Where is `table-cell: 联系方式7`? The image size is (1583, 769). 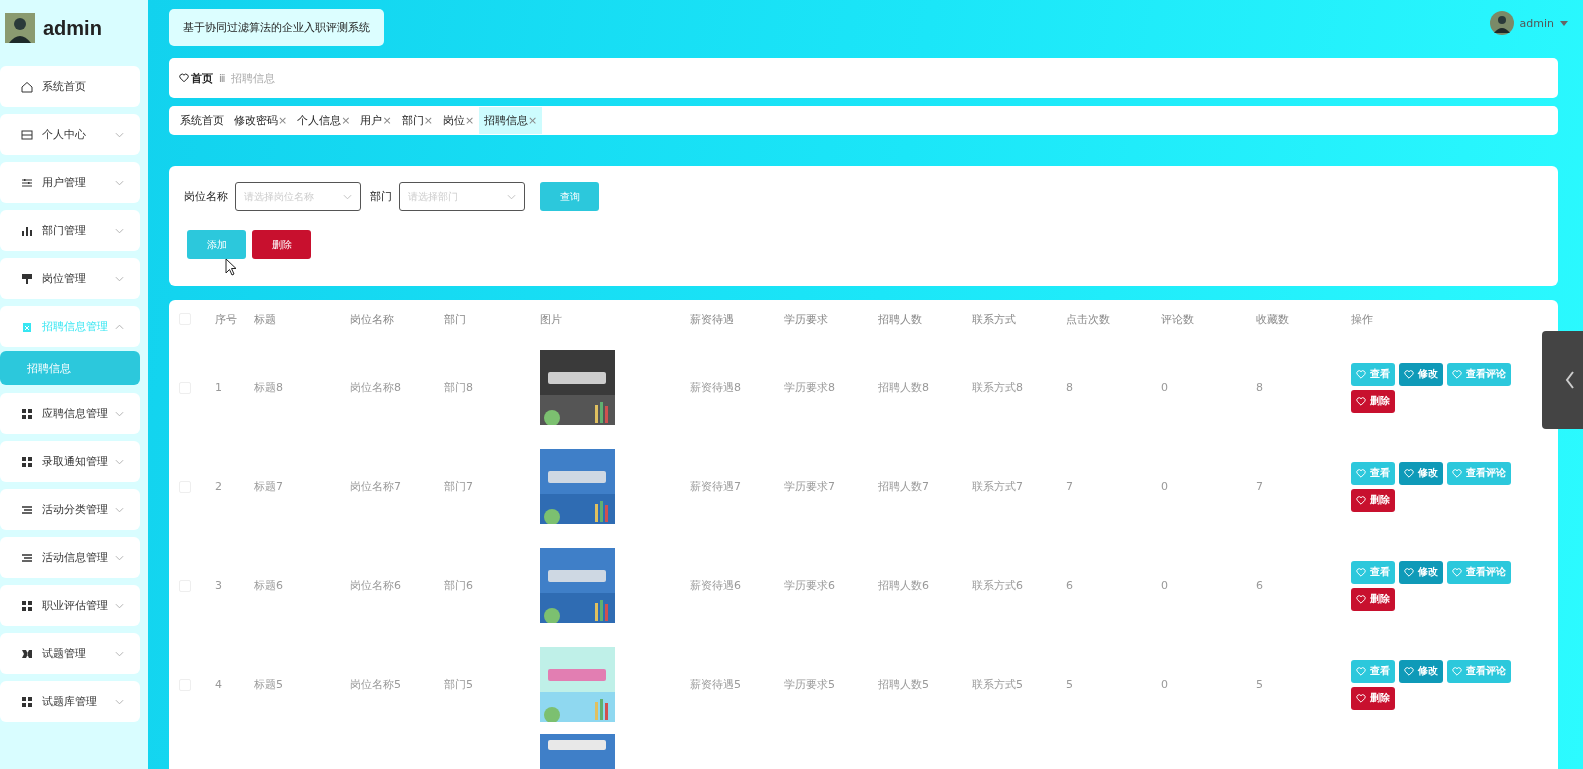
table-cell: 联系方式7 is located at coordinates (997, 486).